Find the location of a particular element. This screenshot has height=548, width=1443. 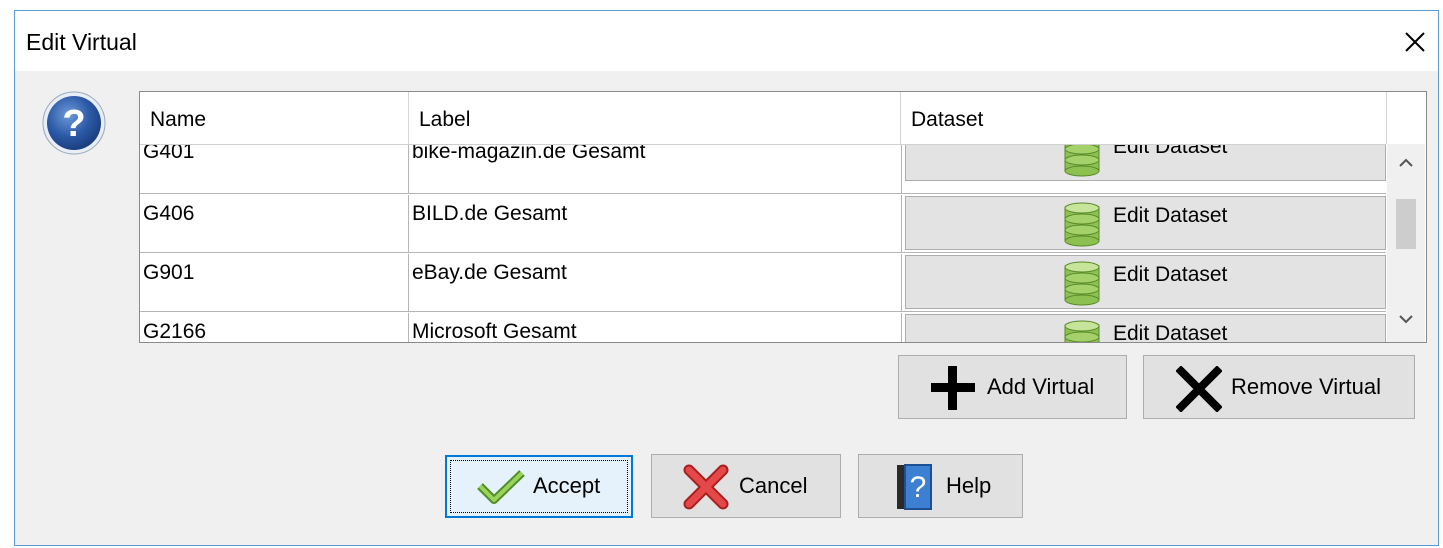

label-cell: eBay.de Gesamt is located at coordinates (655, 283).